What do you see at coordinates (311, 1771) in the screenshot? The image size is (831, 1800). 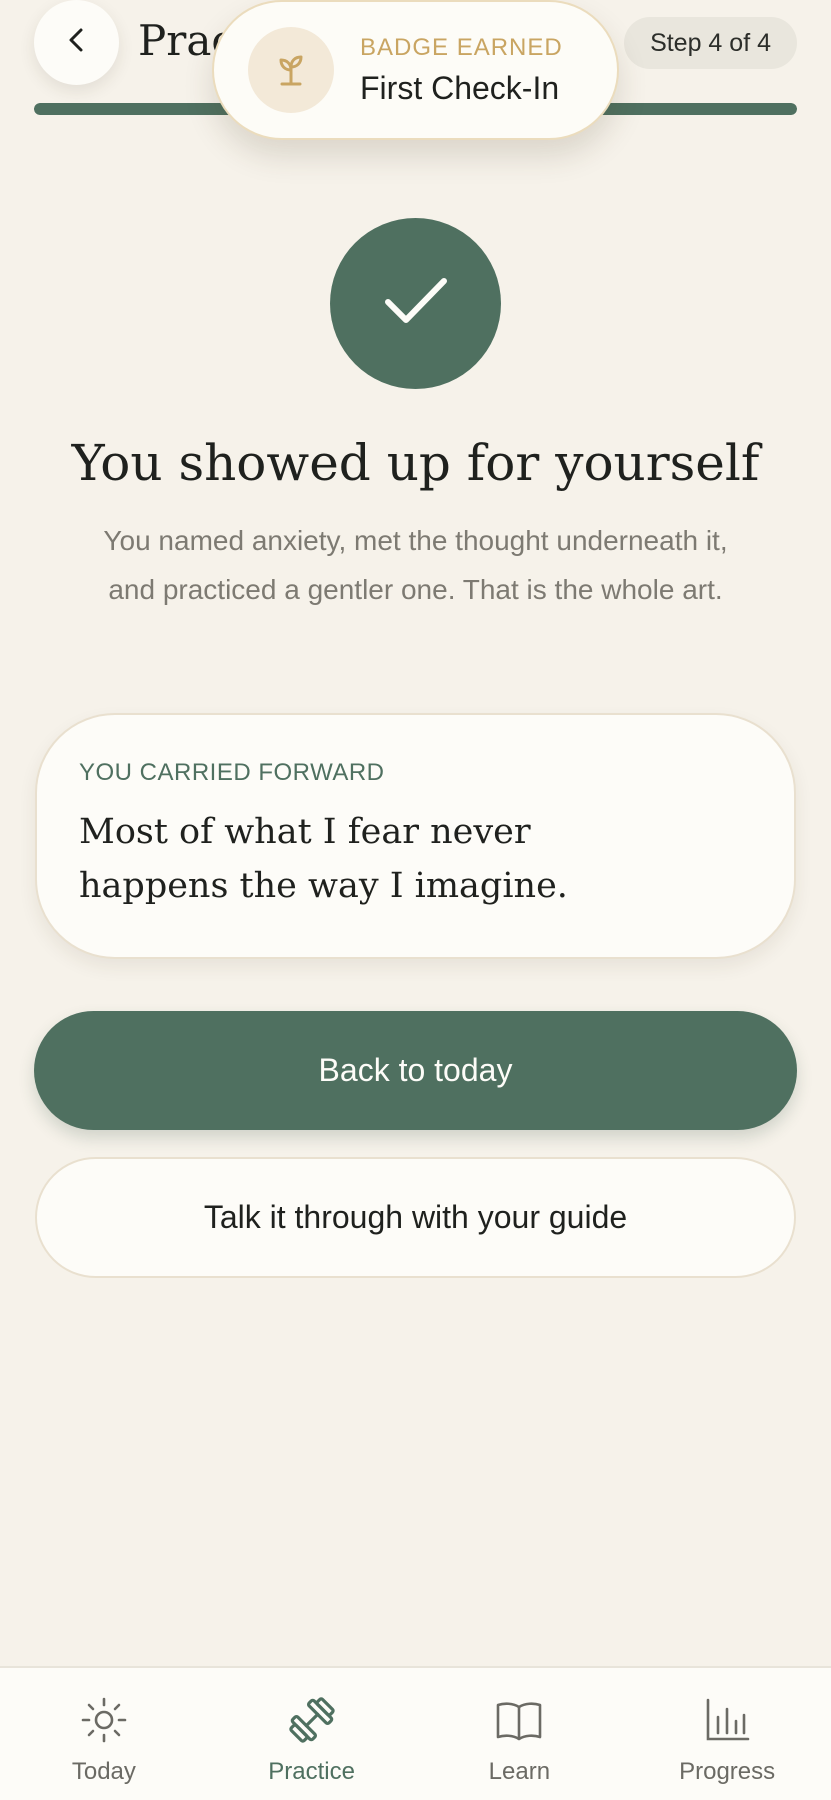 I see `nav-label-practice: Practice` at bounding box center [311, 1771].